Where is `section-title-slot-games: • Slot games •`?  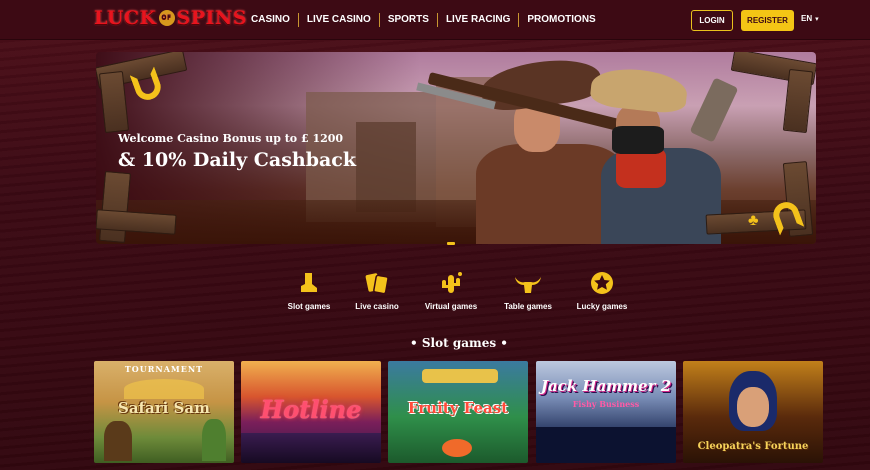
section-title-slot-games: • Slot games • is located at coordinates (459, 343).